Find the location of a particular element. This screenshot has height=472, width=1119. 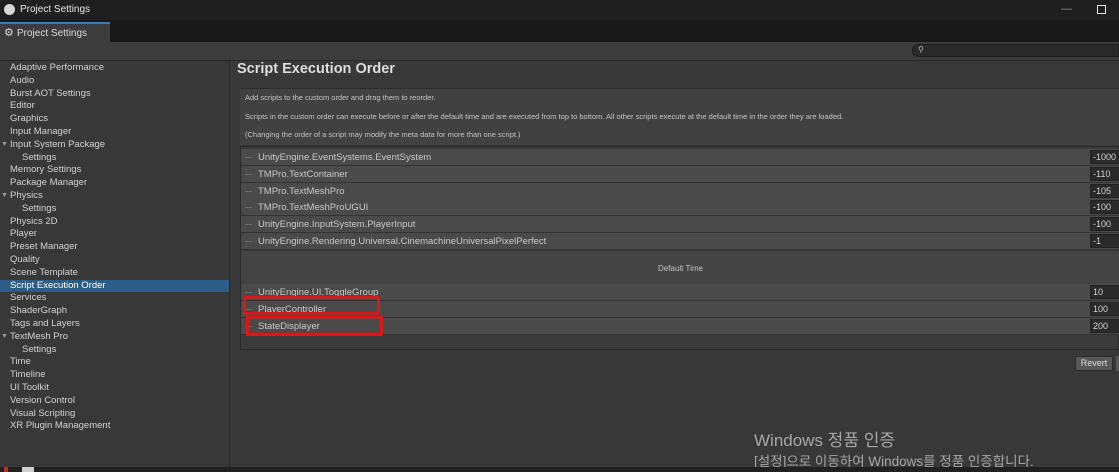

sidebar-item: Player is located at coordinates (114, 234).